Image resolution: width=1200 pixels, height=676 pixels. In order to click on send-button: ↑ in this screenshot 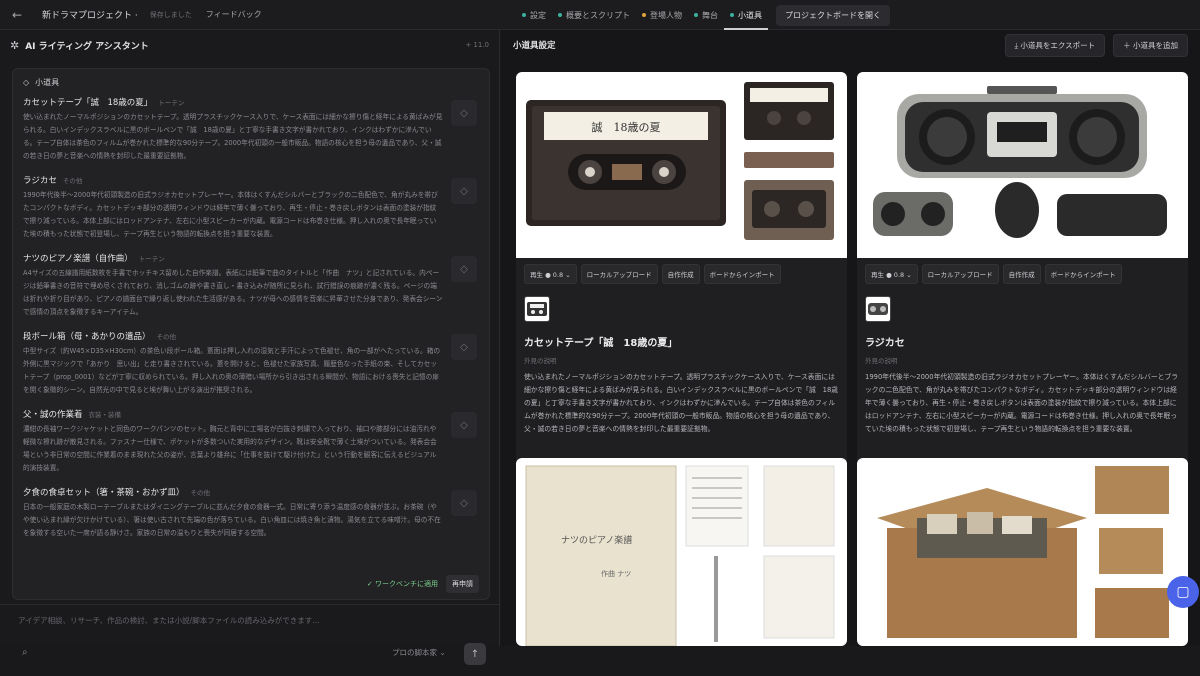, I will do `click(475, 654)`.